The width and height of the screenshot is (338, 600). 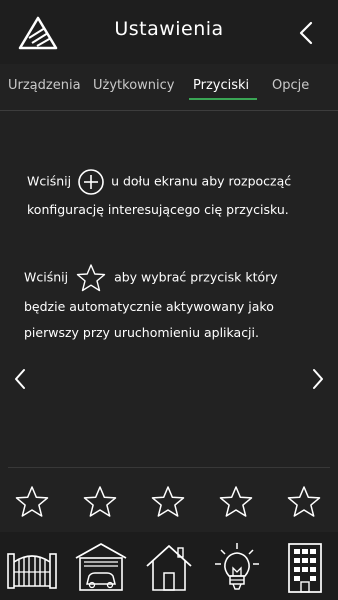 What do you see at coordinates (221, 85) in the screenshot?
I see `tab-przyciski: Przyciski` at bounding box center [221, 85].